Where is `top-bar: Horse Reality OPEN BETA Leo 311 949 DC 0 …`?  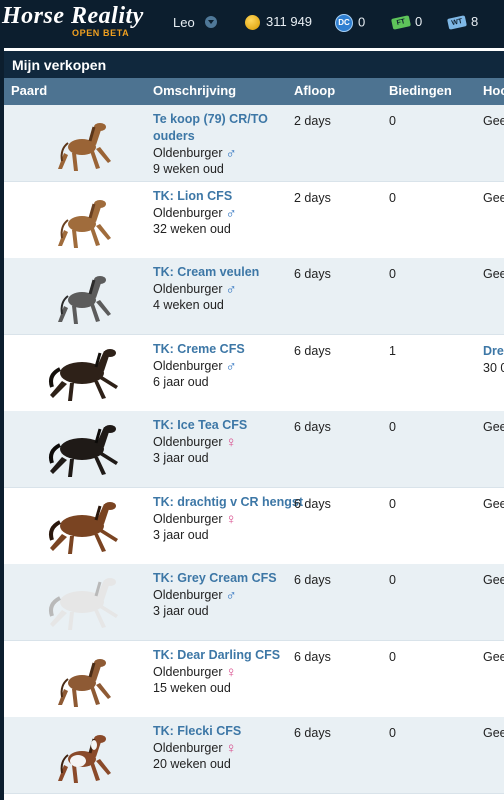
top-bar: Horse Reality OPEN BETA Leo 311 949 DC 0 … is located at coordinates (252, 23).